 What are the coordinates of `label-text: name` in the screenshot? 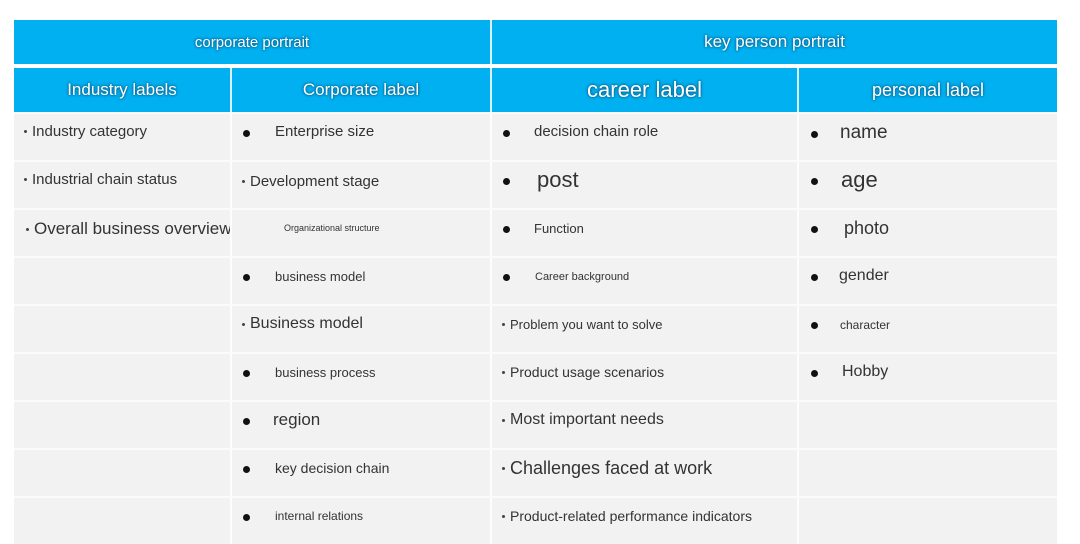 It's located at (864, 132).